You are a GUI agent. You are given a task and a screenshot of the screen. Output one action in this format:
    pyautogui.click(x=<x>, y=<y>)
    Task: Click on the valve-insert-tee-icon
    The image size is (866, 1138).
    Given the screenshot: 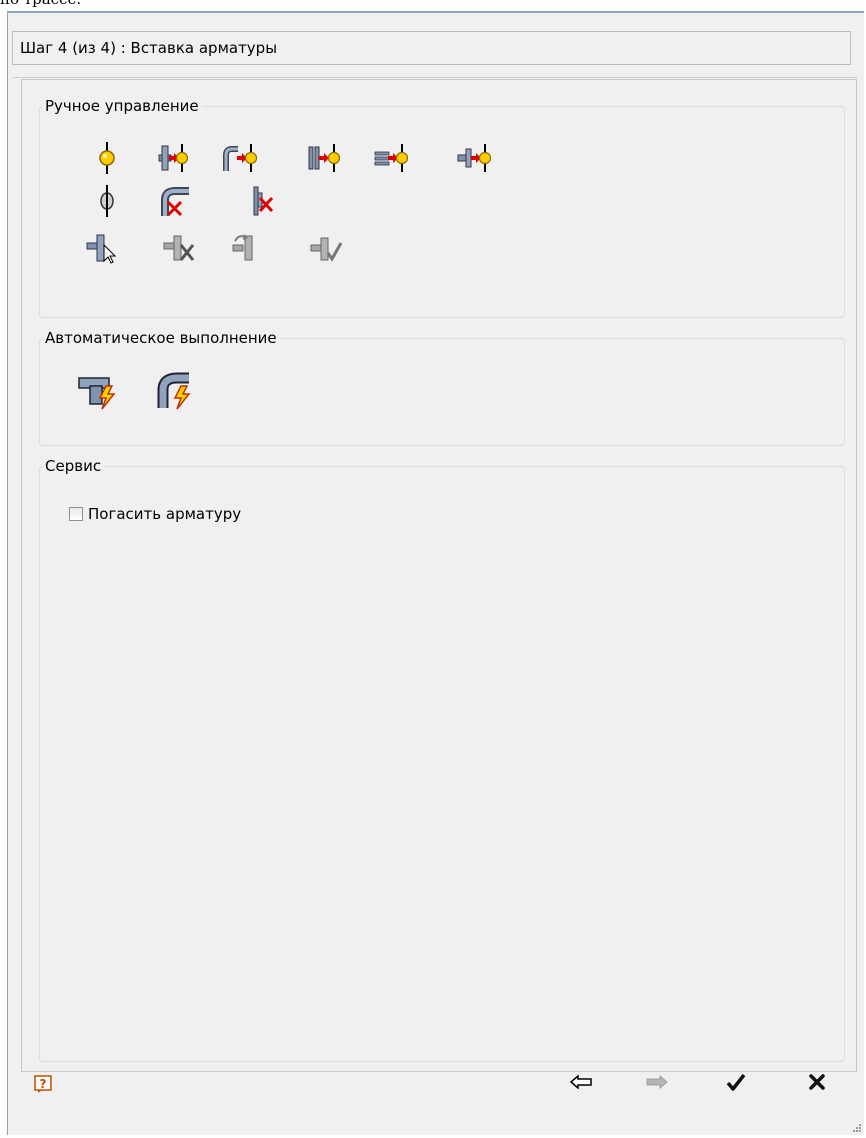 What is the action you would take?
    pyautogui.click(x=170, y=158)
    